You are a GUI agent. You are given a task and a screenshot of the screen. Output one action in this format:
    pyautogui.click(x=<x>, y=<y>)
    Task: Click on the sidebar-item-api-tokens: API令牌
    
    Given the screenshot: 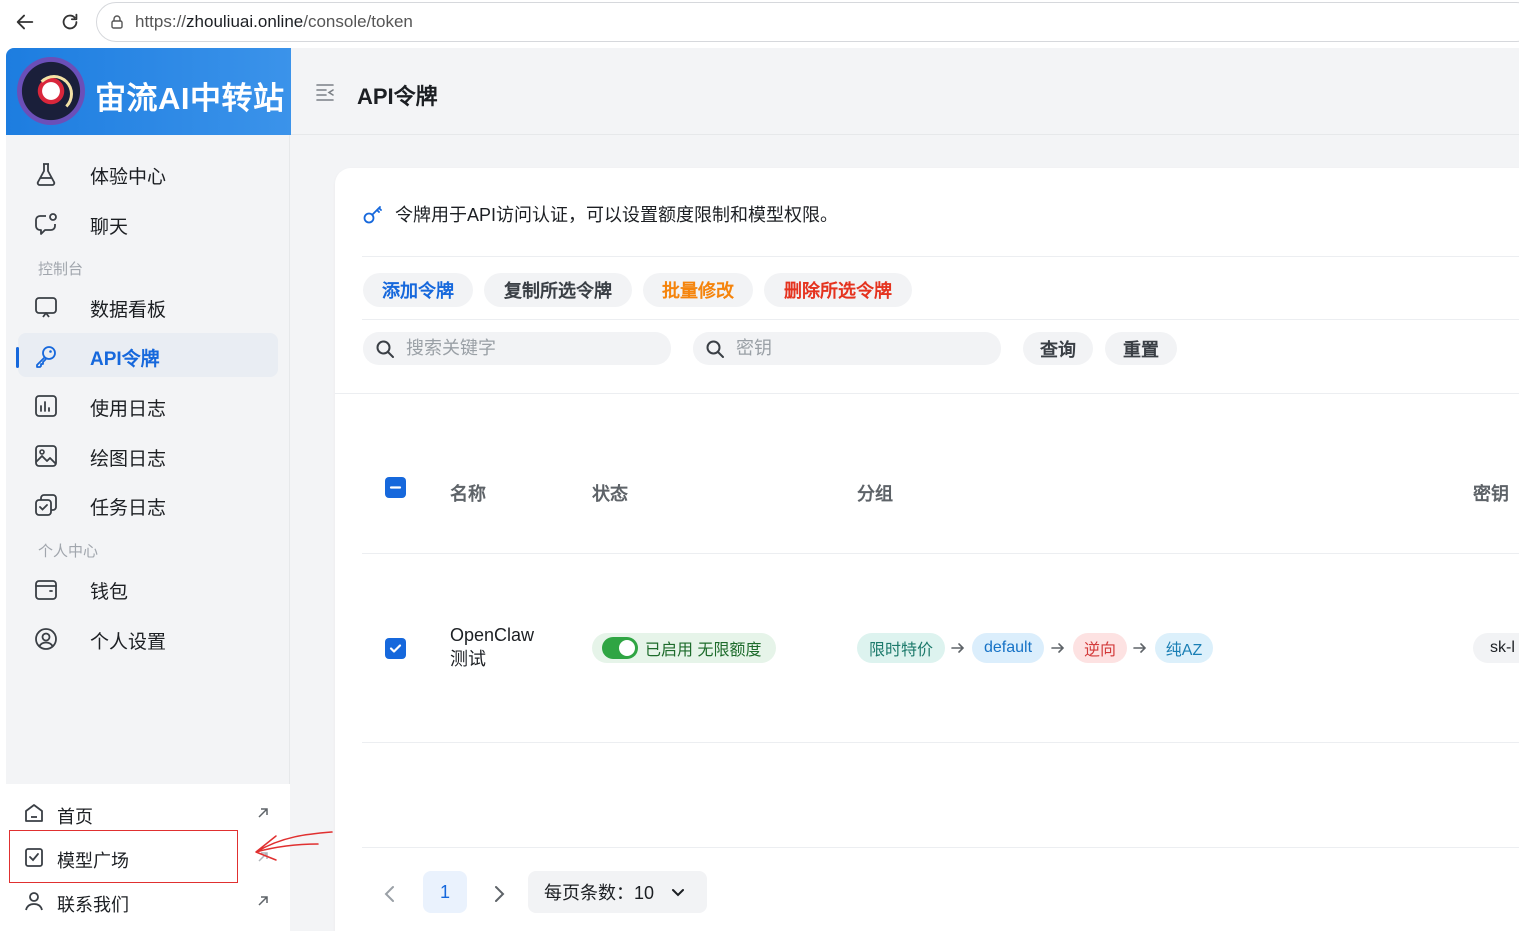 What is the action you would take?
    pyautogui.click(x=148, y=355)
    